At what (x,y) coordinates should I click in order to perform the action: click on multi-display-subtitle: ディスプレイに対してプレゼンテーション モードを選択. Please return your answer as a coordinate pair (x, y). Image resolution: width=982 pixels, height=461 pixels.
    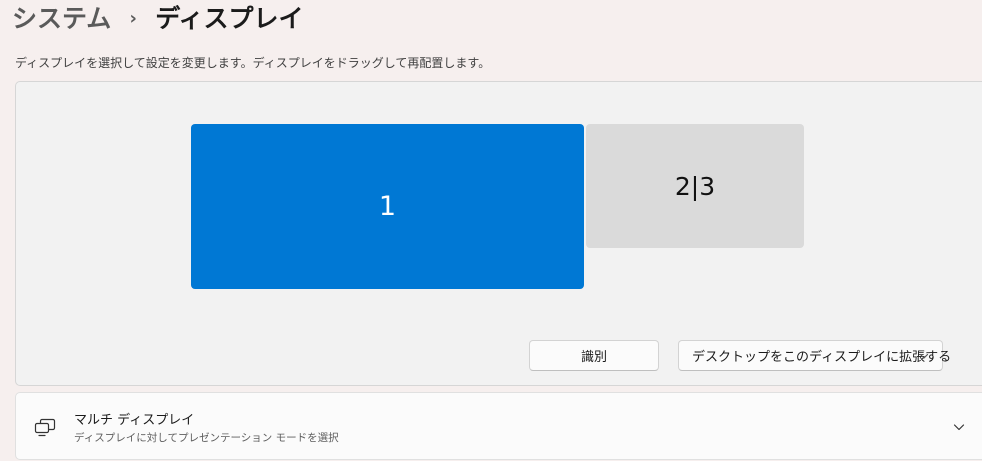
    Looking at the image, I should click on (206, 438).